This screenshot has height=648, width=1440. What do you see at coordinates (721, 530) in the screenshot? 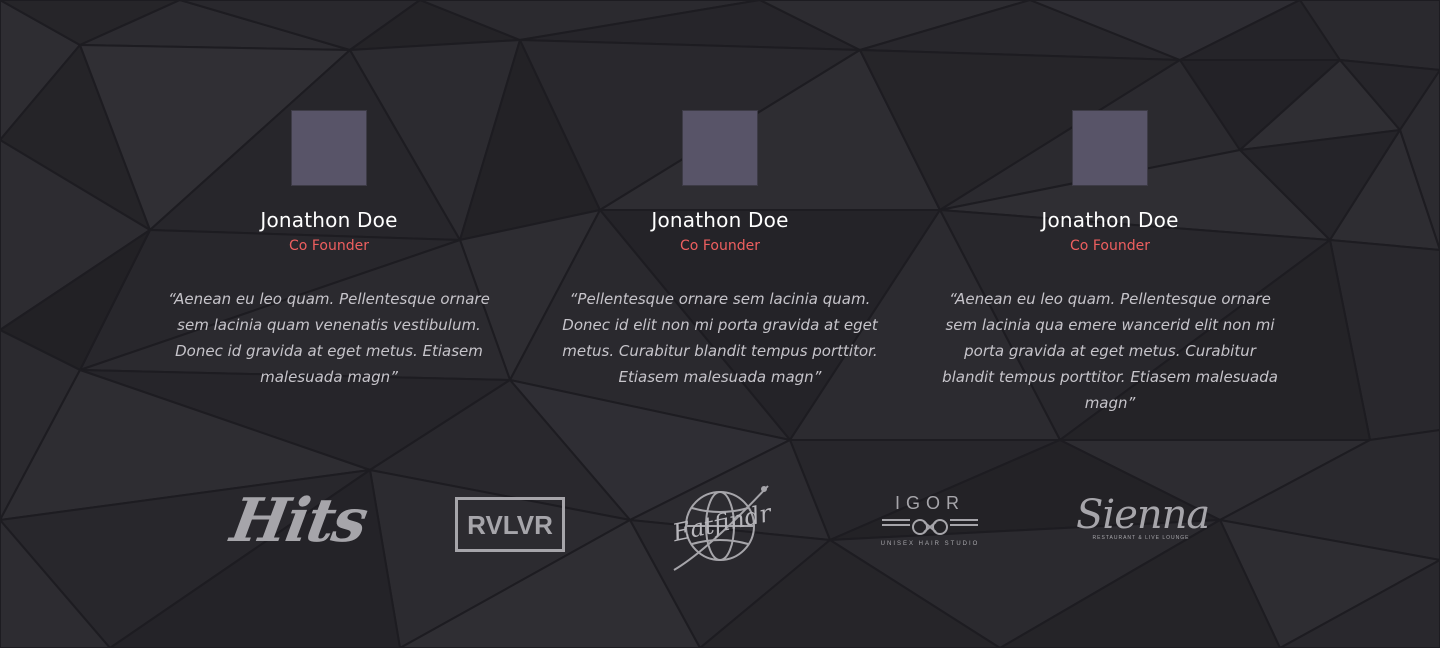
I see `eatfindr-logo: Eatfindr` at bounding box center [721, 530].